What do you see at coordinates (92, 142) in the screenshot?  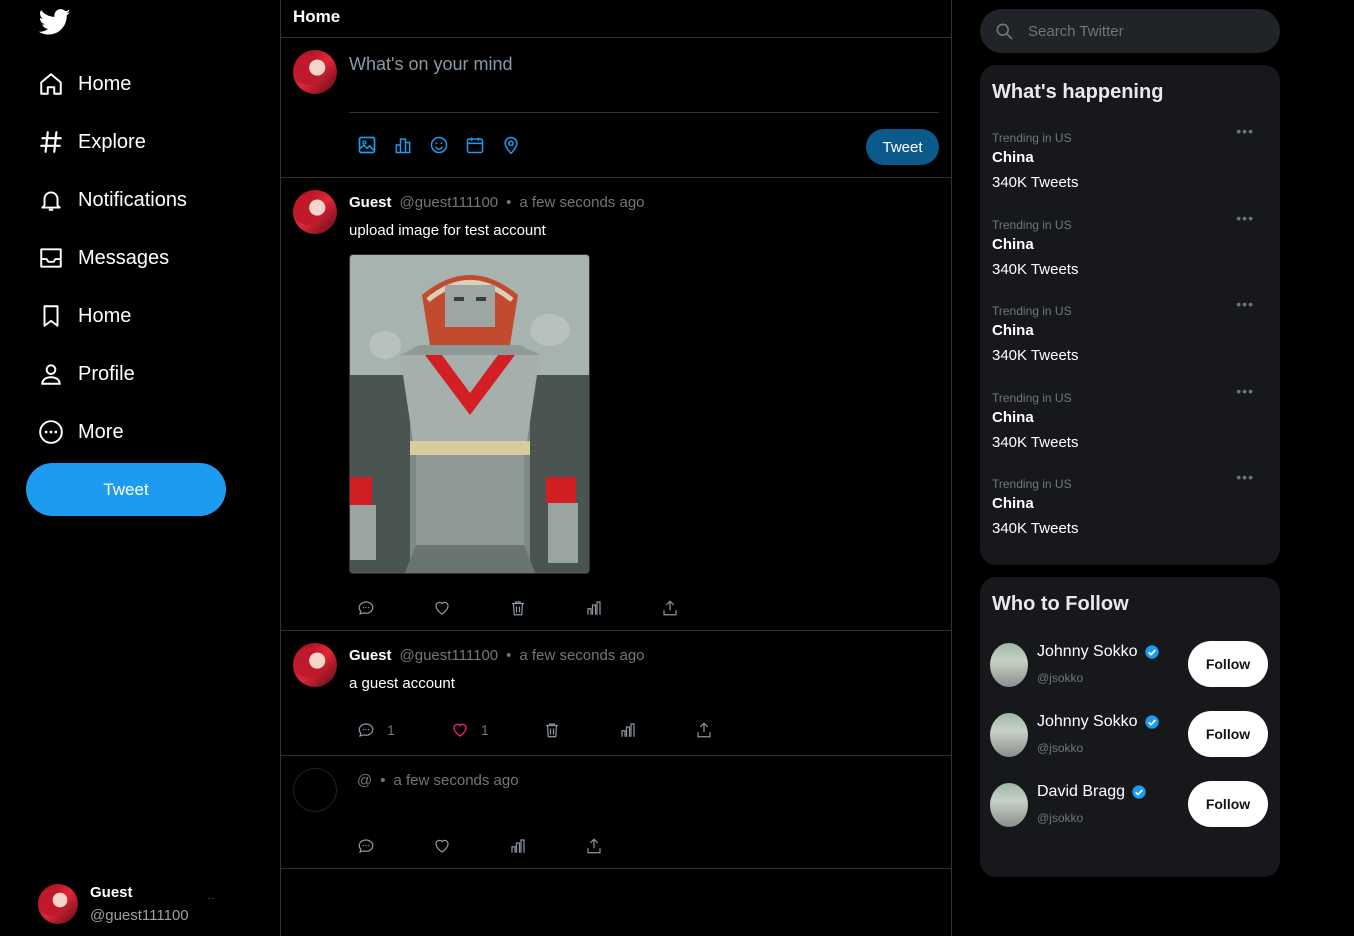 I see `nav-explore: Explore` at bounding box center [92, 142].